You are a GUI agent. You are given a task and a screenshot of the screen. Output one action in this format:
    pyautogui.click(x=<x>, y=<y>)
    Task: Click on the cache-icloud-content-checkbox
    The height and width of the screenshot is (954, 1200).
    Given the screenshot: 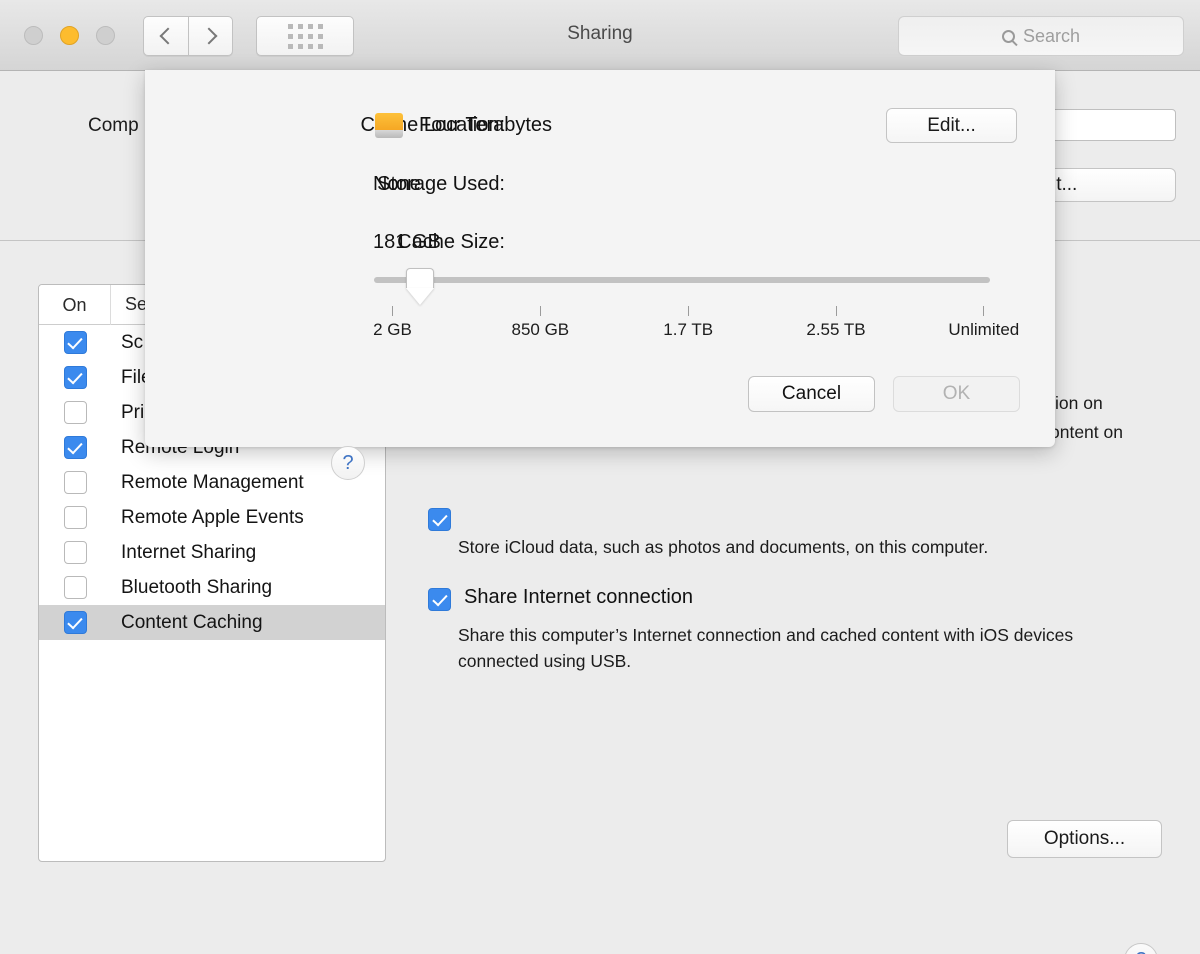 What is the action you would take?
    pyautogui.click(x=439, y=519)
    